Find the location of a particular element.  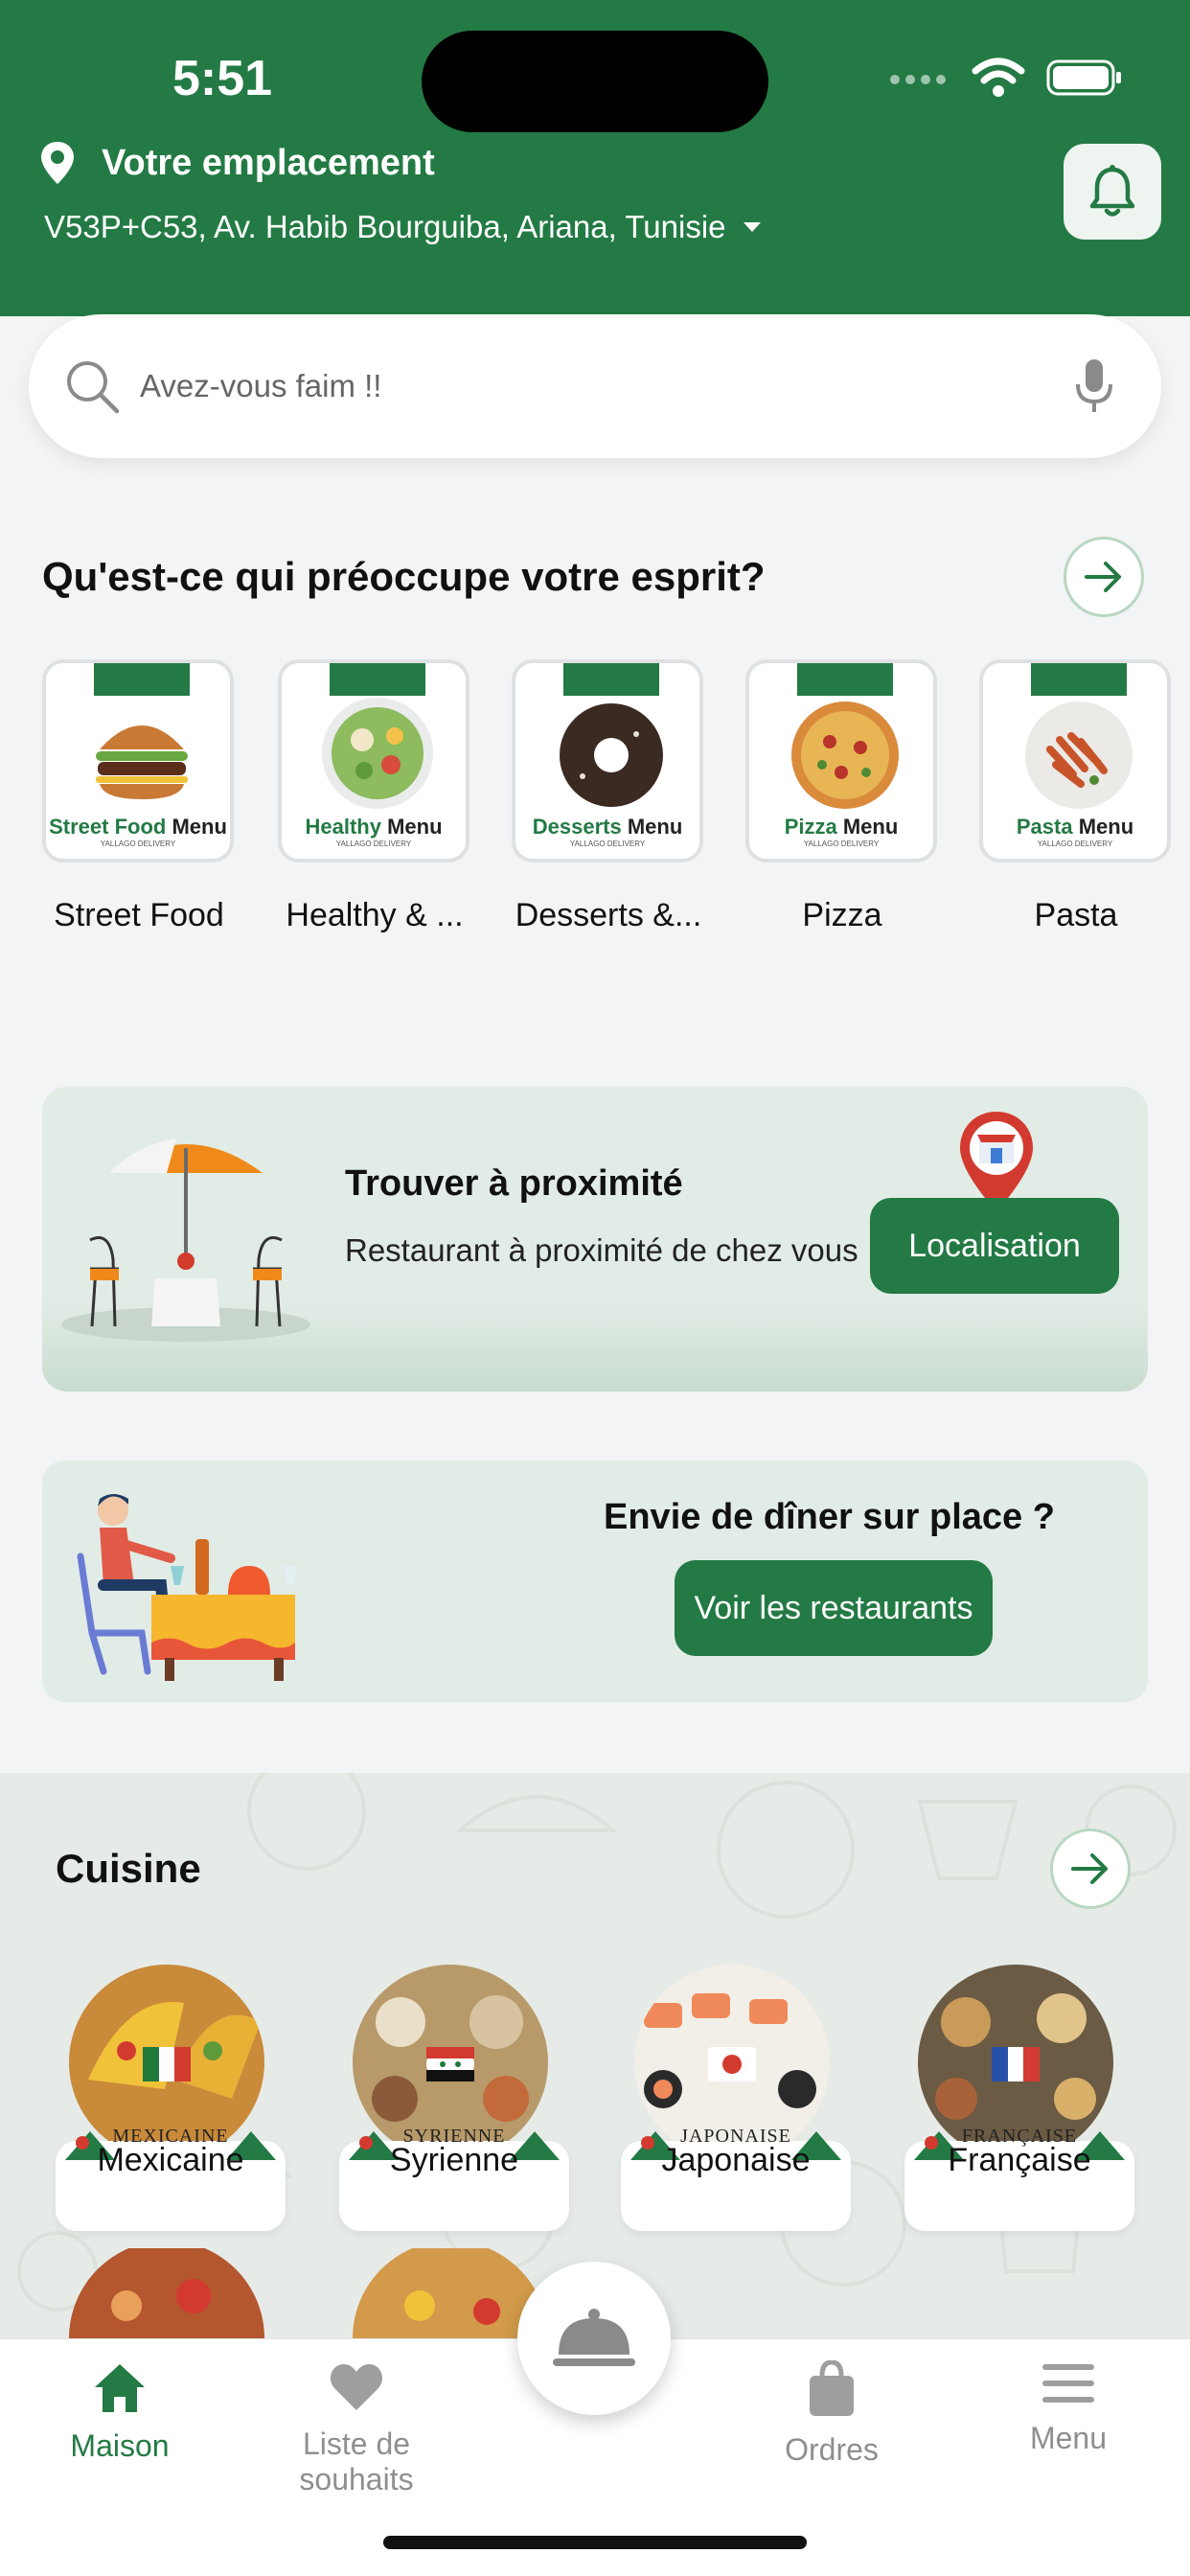

salad-bowl-icon is located at coordinates (378, 753).